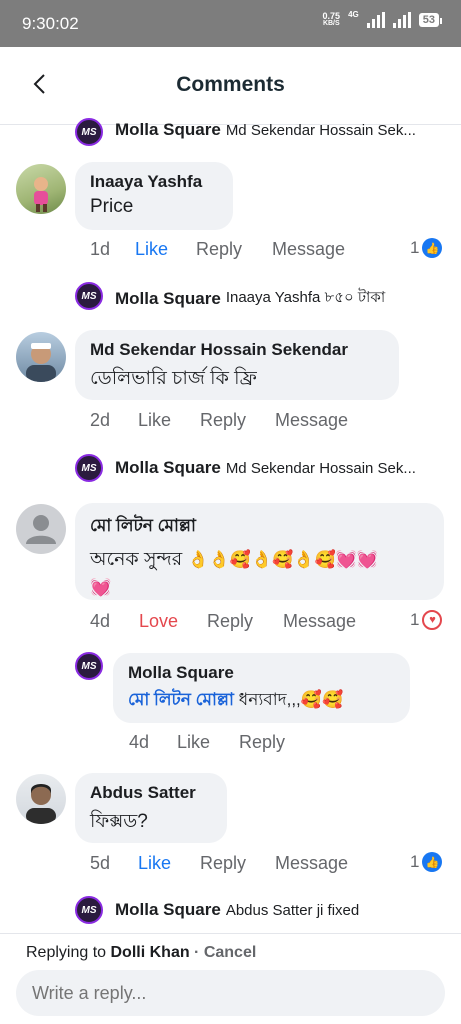 Image resolution: width=461 pixels, height=1024 pixels. Describe the element at coordinates (119, 821) in the screenshot. I see `comment-text: ফিক্সড?` at that location.